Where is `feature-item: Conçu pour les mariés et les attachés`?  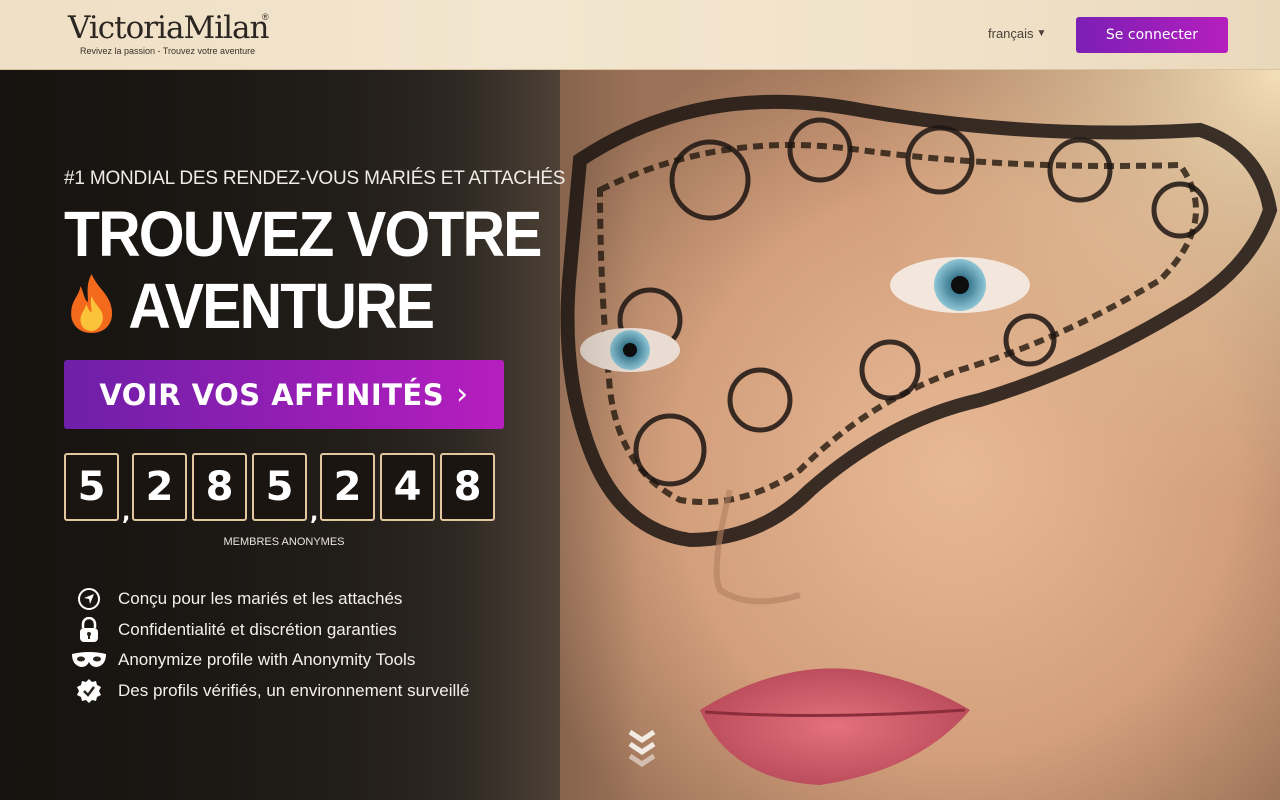 feature-item: Conçu pour les mariés et les attachés is located at coordinates (270, 599).